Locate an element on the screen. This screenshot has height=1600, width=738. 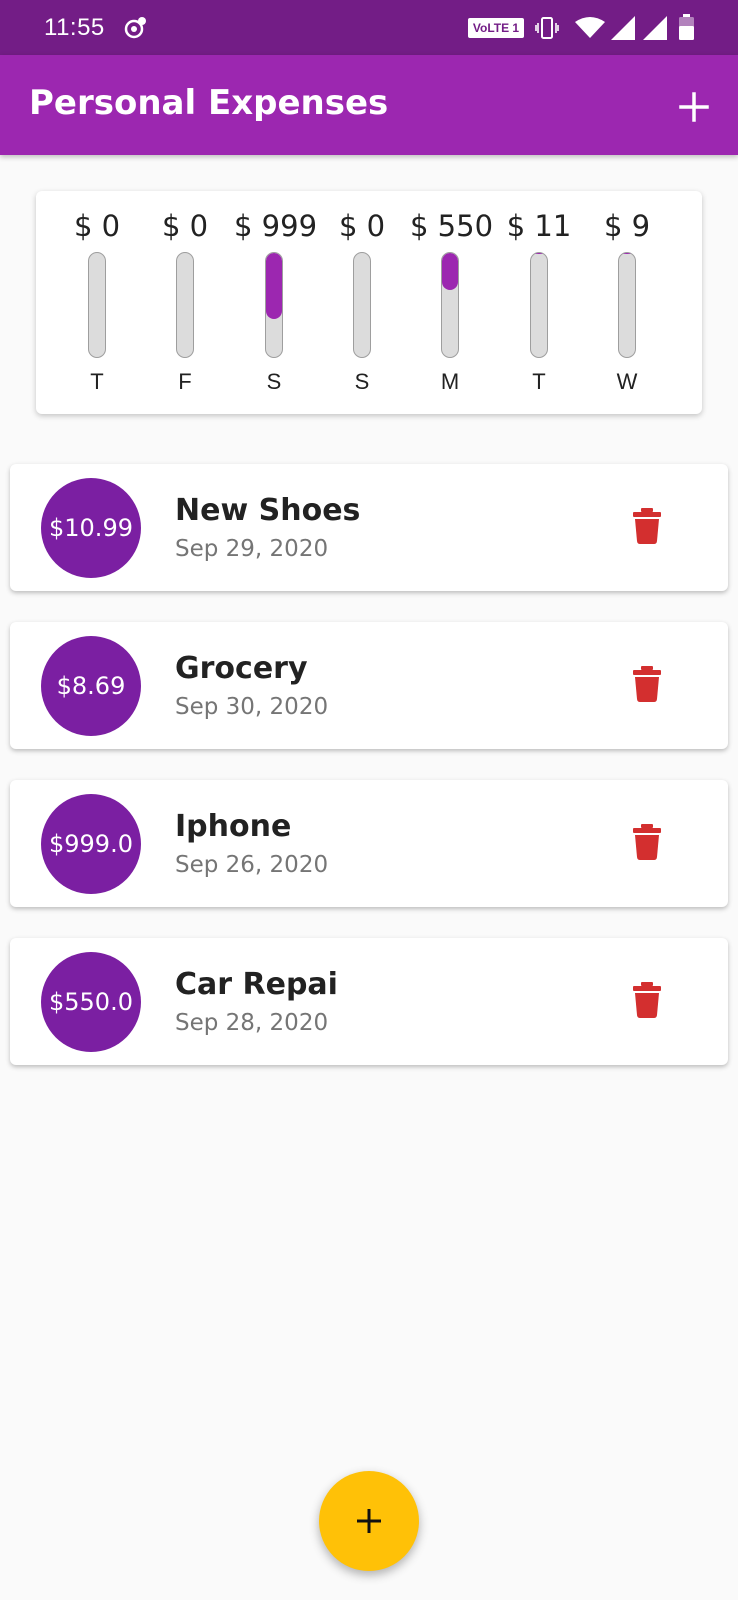
page-title: Personal Expenses is located at coordinates (209, 103).